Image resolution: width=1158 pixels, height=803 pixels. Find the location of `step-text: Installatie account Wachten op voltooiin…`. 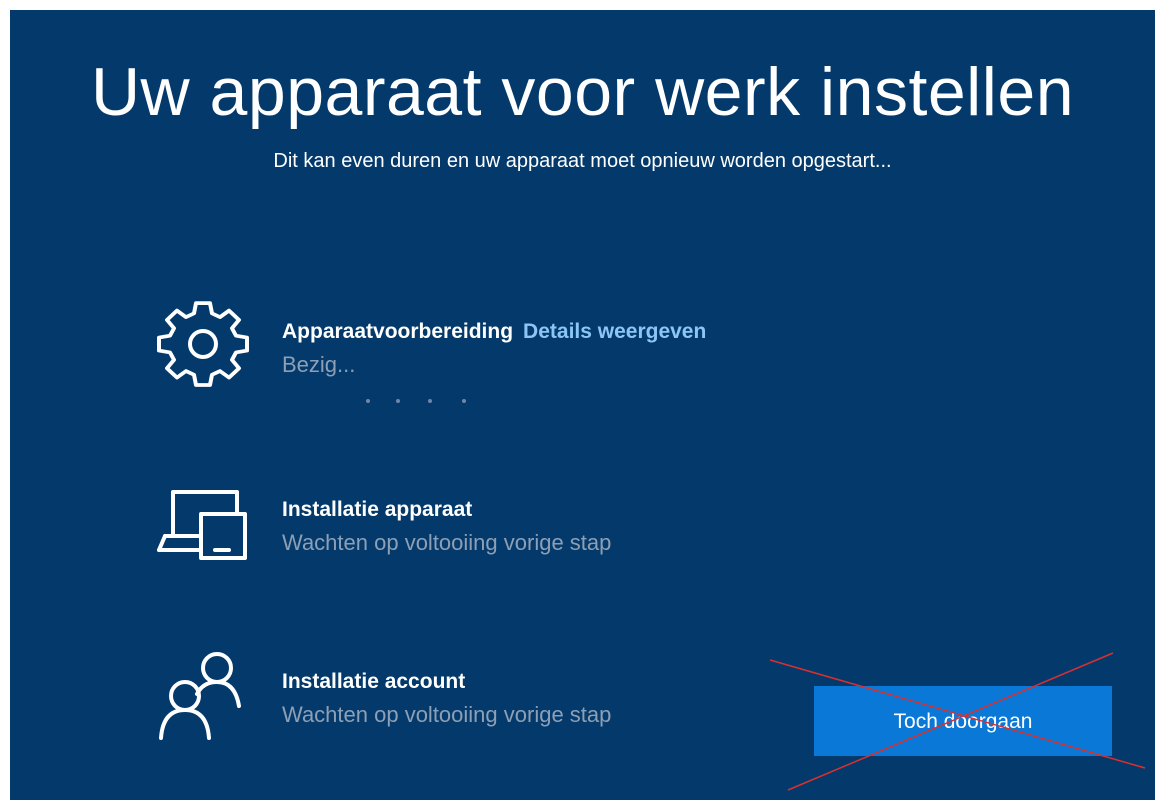

step-text: Installatie account Wachten op voltooiin… is located at coordinates (582, 699).